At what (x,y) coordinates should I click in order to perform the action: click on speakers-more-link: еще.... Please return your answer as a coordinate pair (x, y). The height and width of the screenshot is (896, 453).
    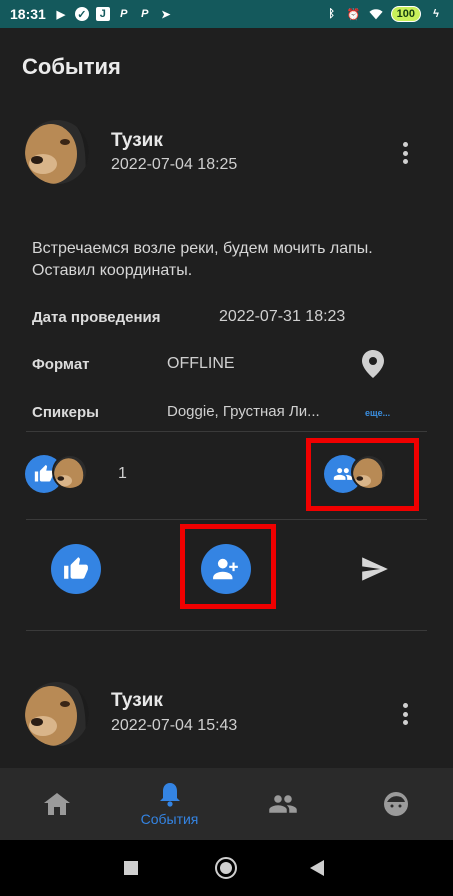
    Looking at the image, I should click on (377, 413).